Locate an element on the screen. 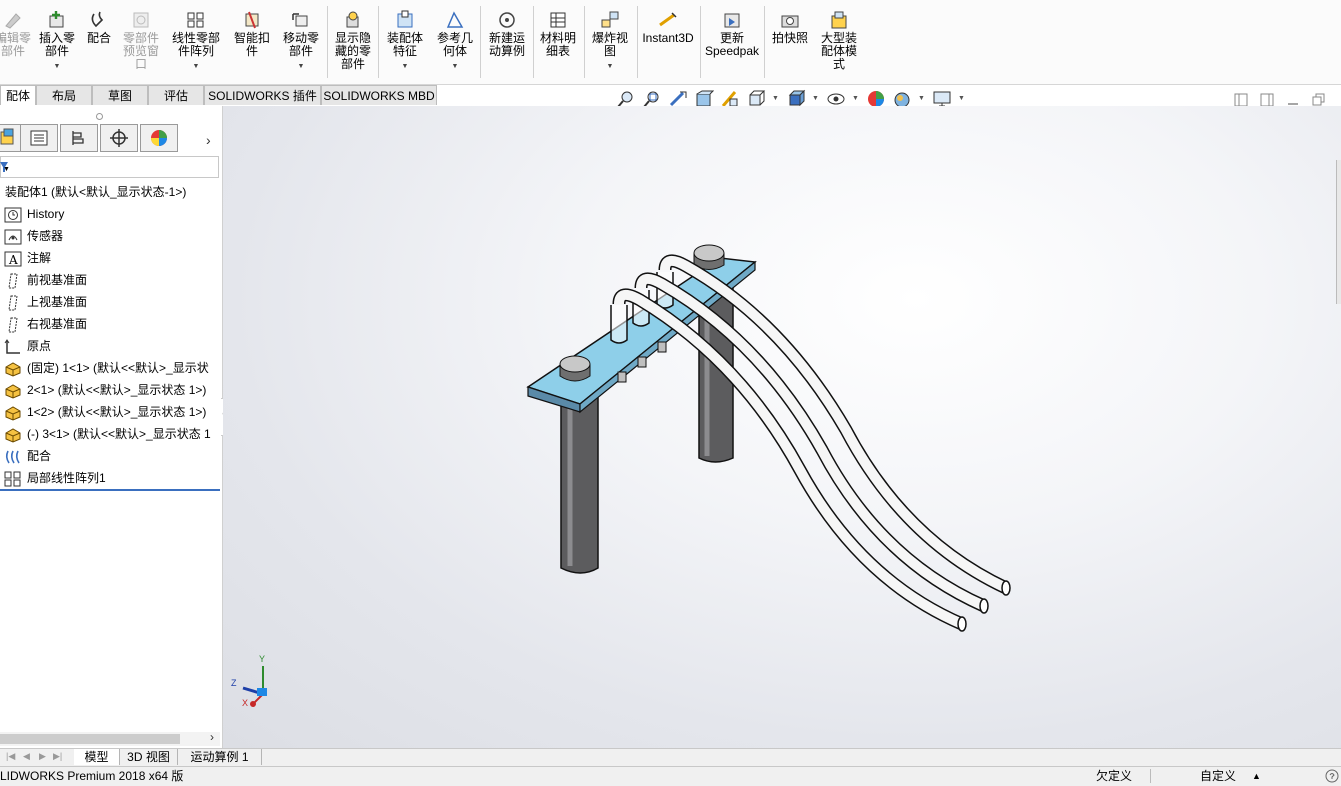  origin-icon is located at coordinates (13, 346).